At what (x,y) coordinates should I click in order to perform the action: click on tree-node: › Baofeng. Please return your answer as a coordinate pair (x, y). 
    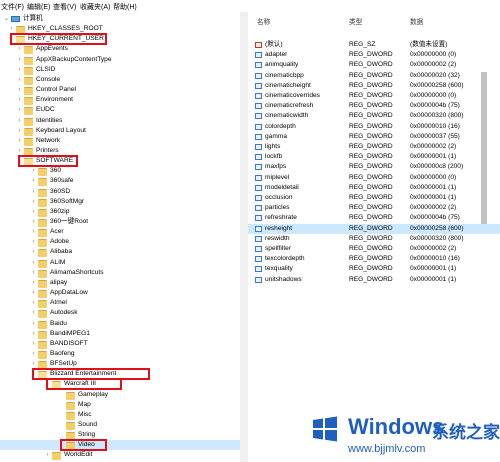
    Looking at the image, I should click on (120, 354).